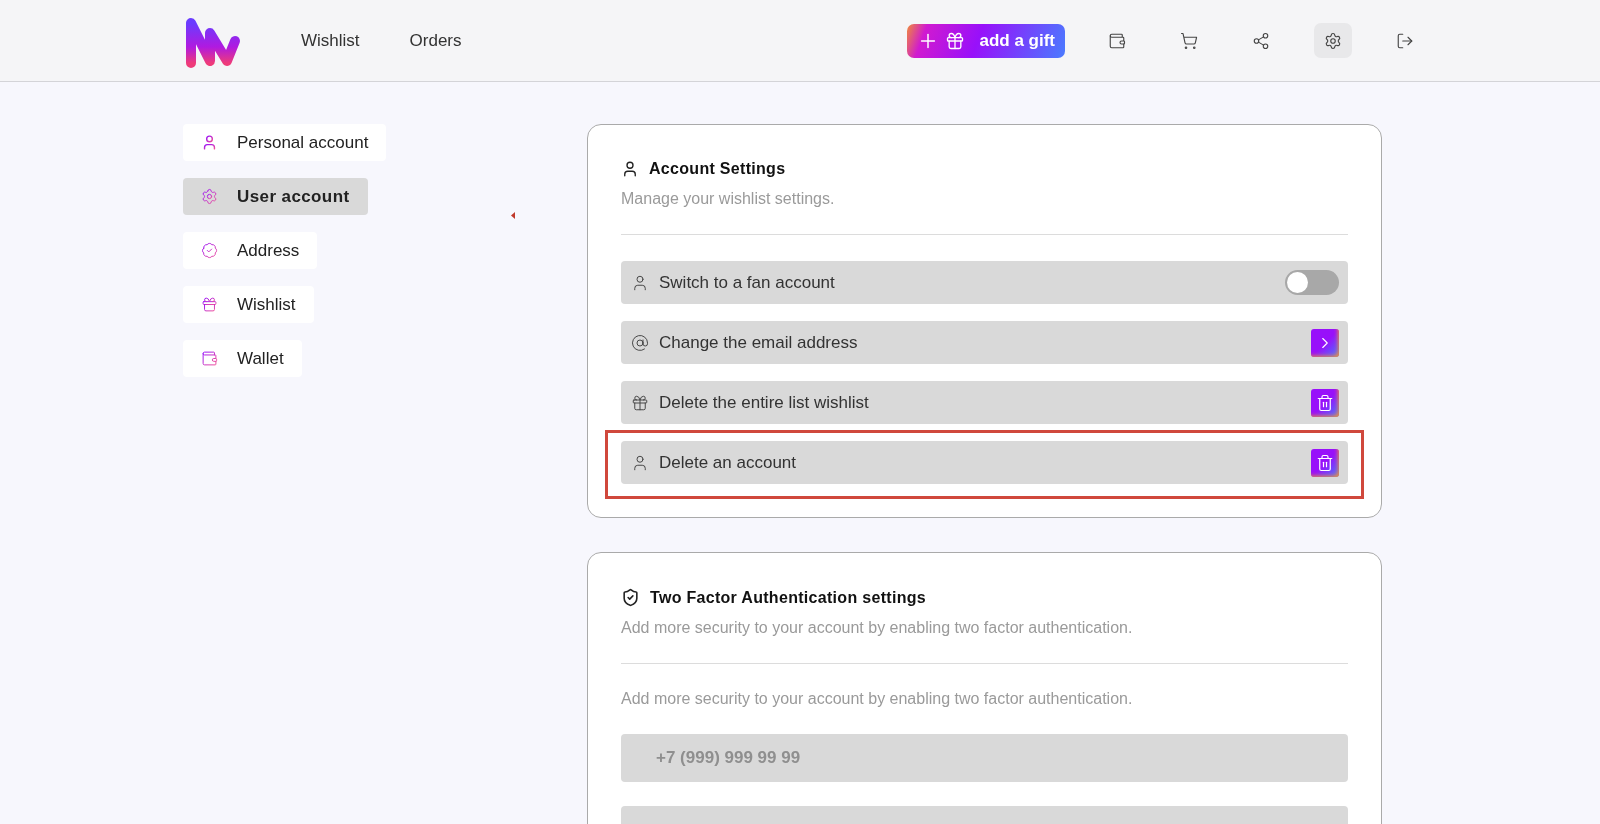  I want to click on nav-link: Wishlist, so click(330, 40).